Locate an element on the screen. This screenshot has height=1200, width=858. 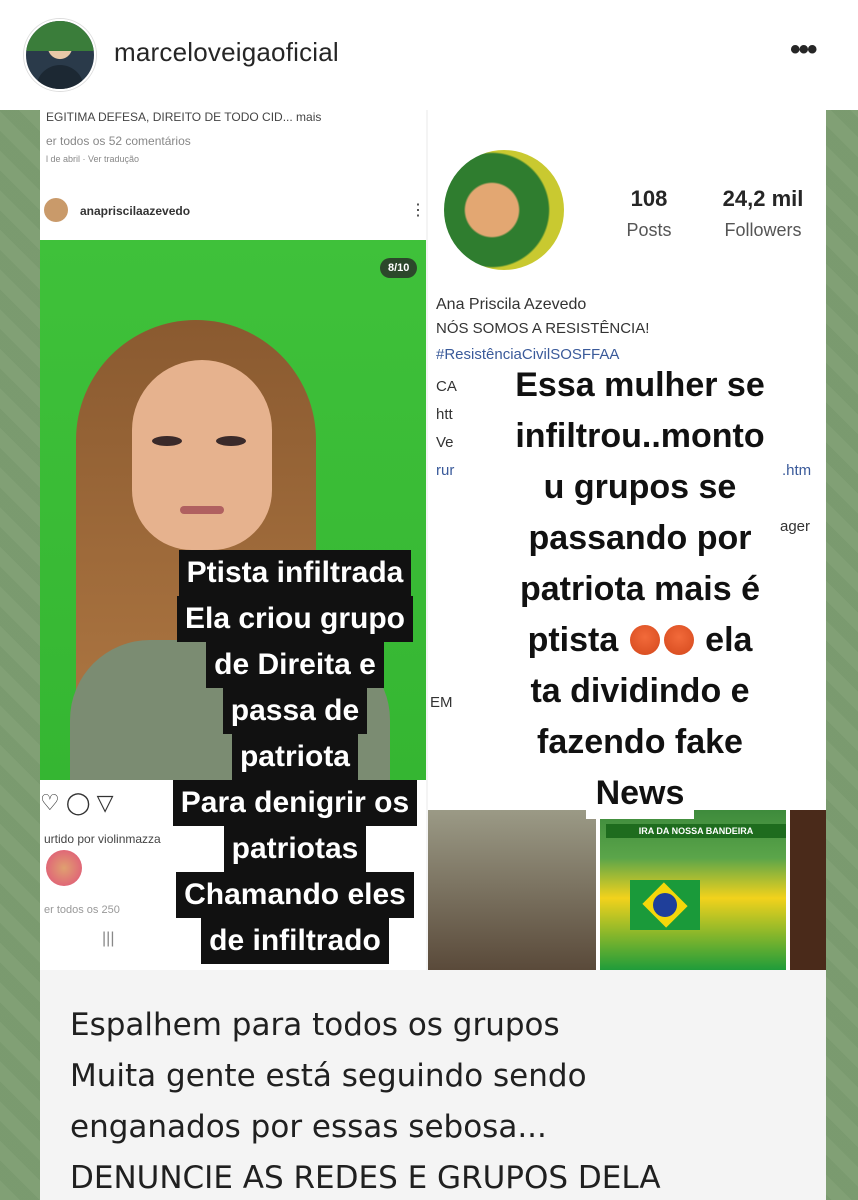
overlay-line: u grupos se is located at coordinates (640, 487).